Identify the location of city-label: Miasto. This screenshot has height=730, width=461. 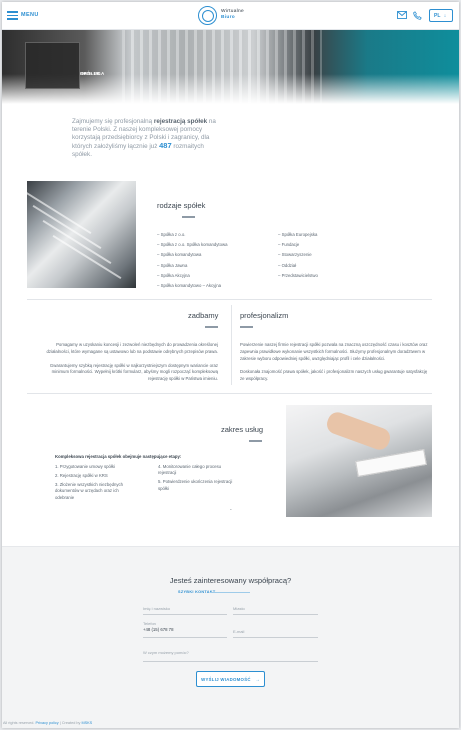
(239, 608).